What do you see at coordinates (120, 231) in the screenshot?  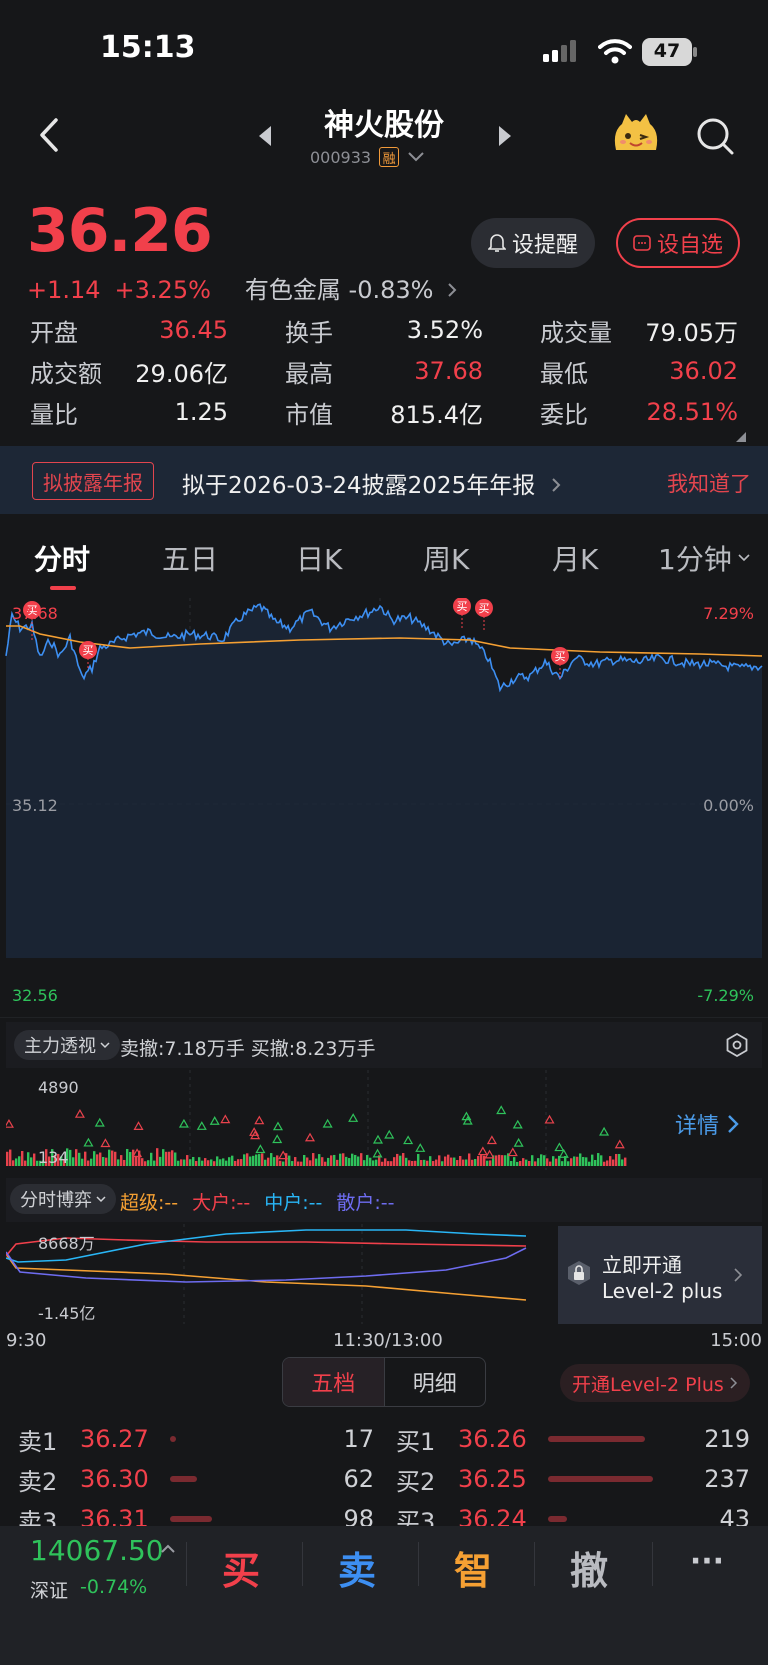 I see `current-price: 36.26` at bounding box center [120, 231].